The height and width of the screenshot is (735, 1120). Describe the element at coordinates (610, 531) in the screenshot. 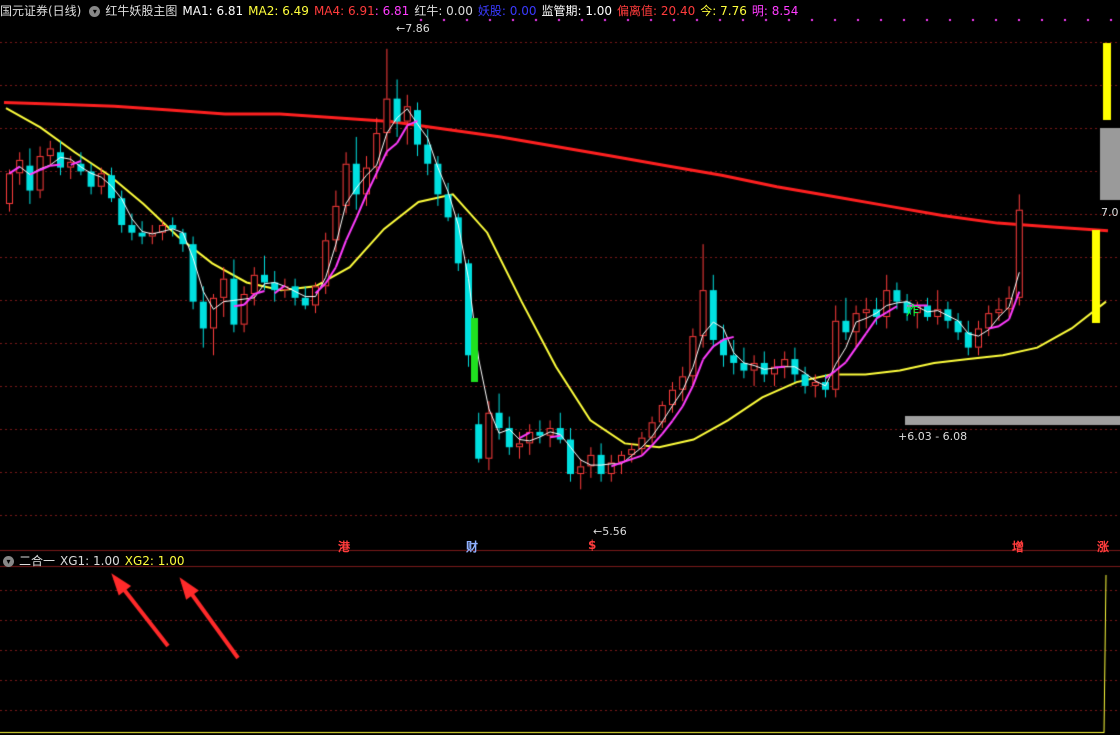

I see `low-price-label: ←5.56` at that location.